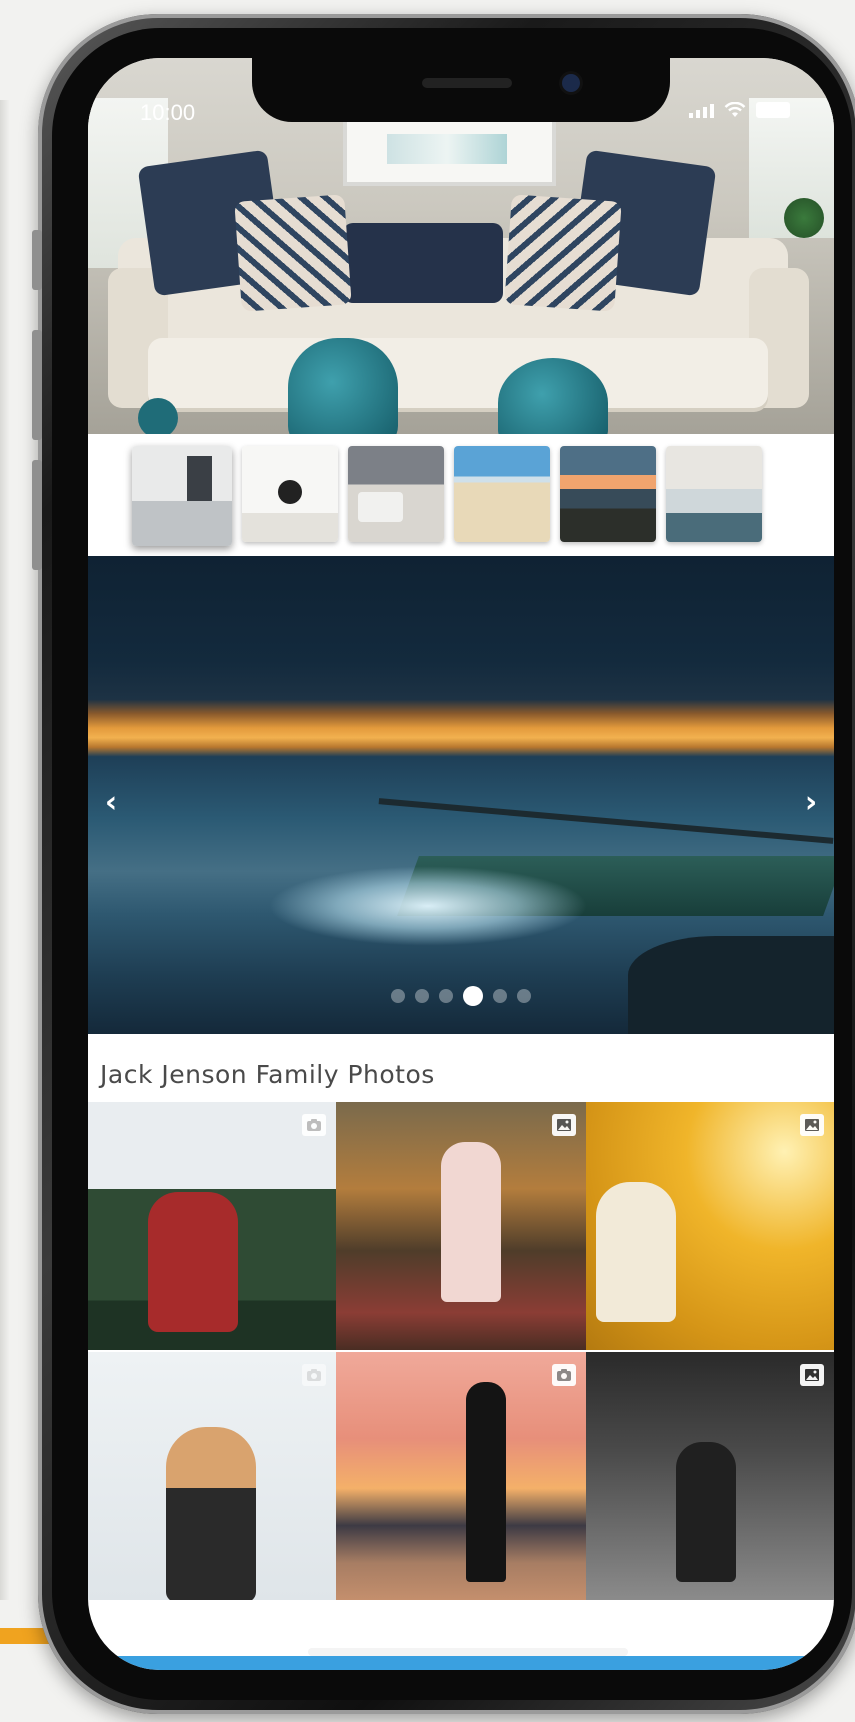 The height and width of the screenshot is (1722, 855). Describe the element at coordinates (468, 1652) in the screenshot. I see `home-indicator` at that location.